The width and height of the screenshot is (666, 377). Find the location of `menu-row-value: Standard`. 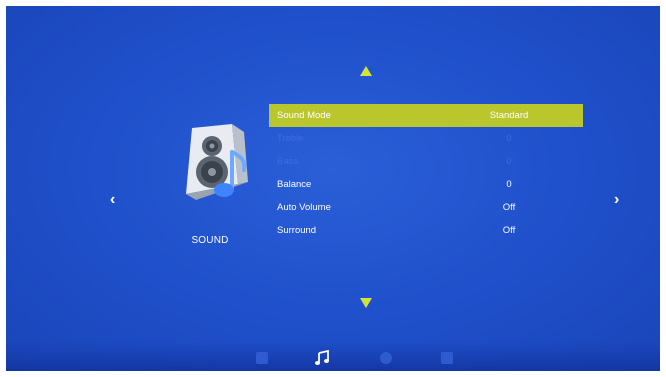

menu-row-value: Standard is located at coordinates (509, 115).